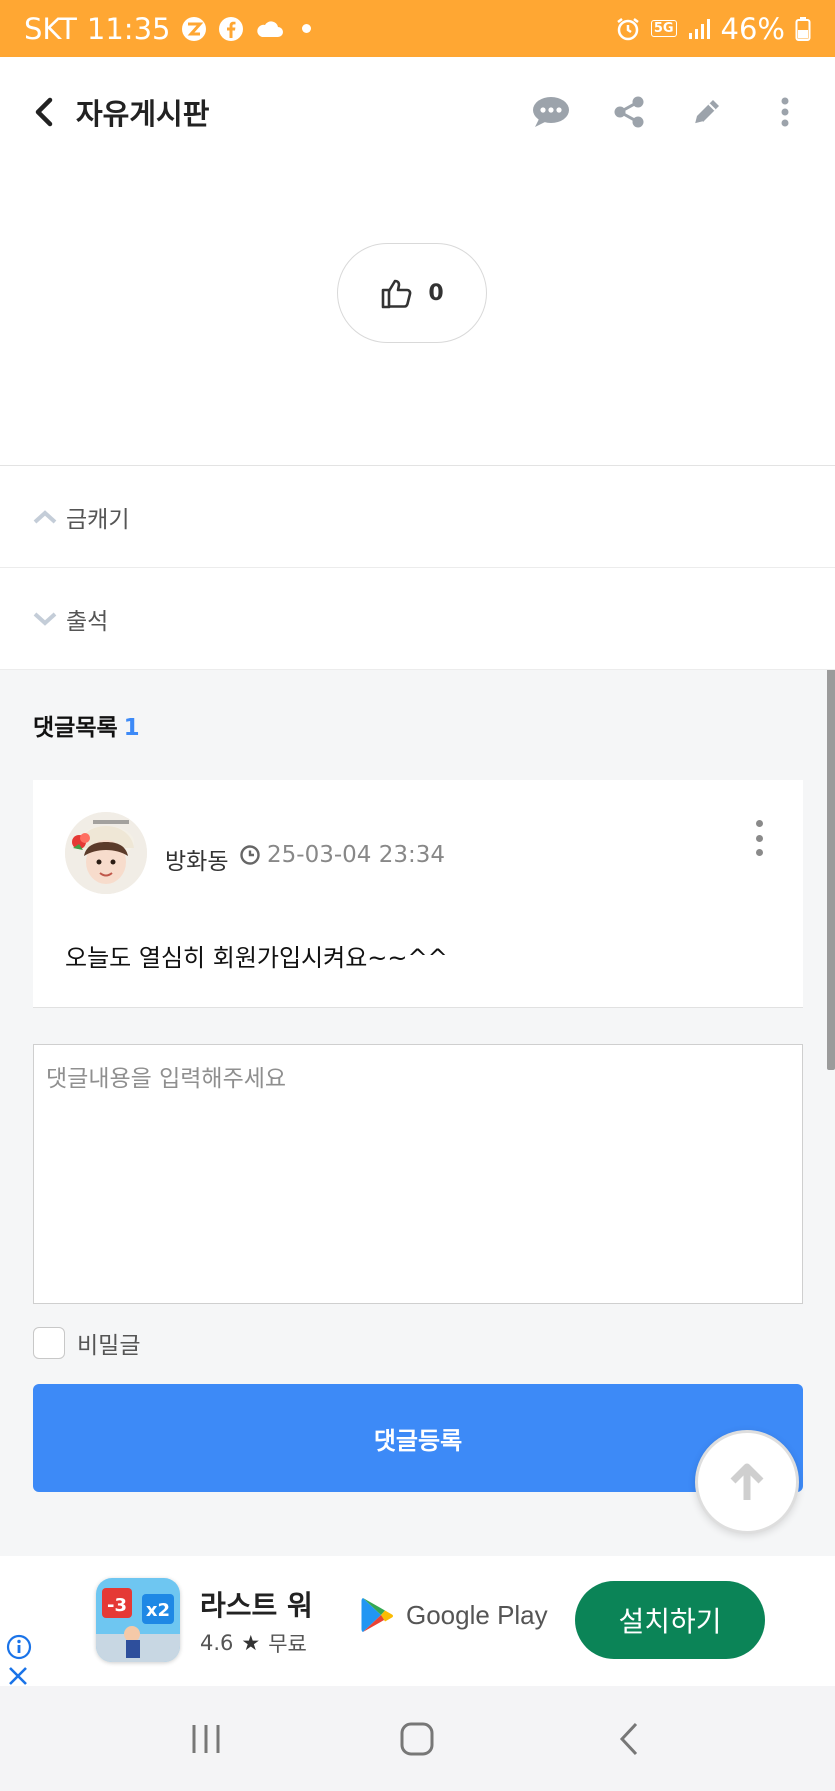  I want to click on clock: 11:35, so click(128, 28).